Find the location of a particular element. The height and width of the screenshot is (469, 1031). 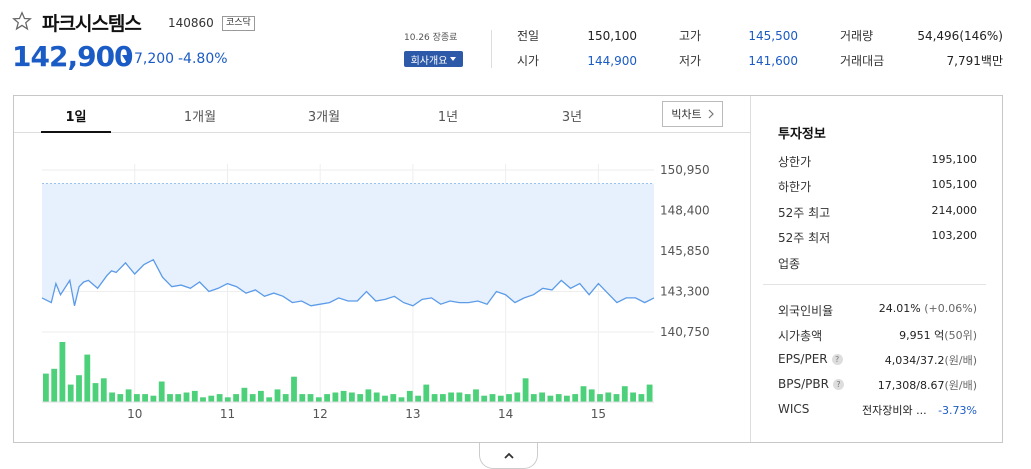

amount-number: 7,791 is located at coordinates (963, 61).